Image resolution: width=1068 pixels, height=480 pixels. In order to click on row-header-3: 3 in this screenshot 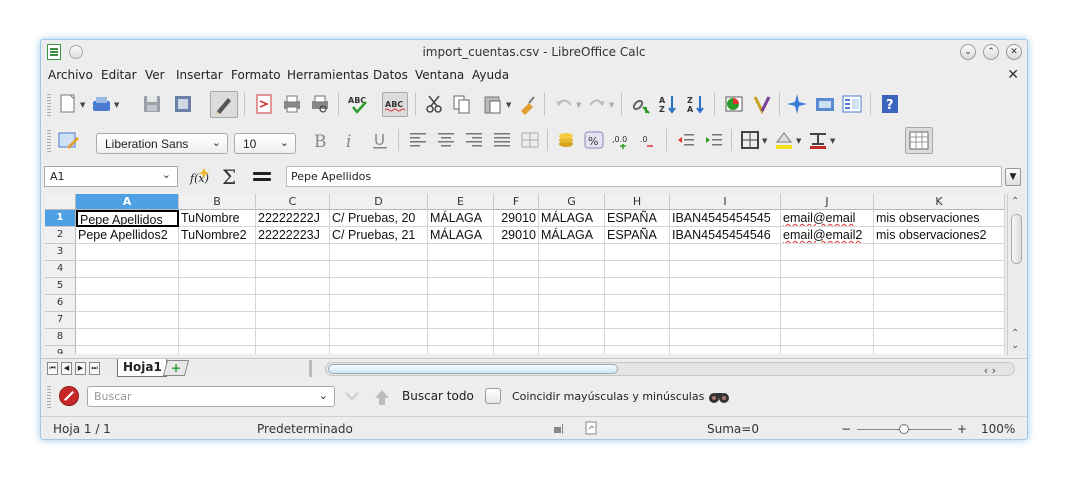, I will do `click(60, 252)`.